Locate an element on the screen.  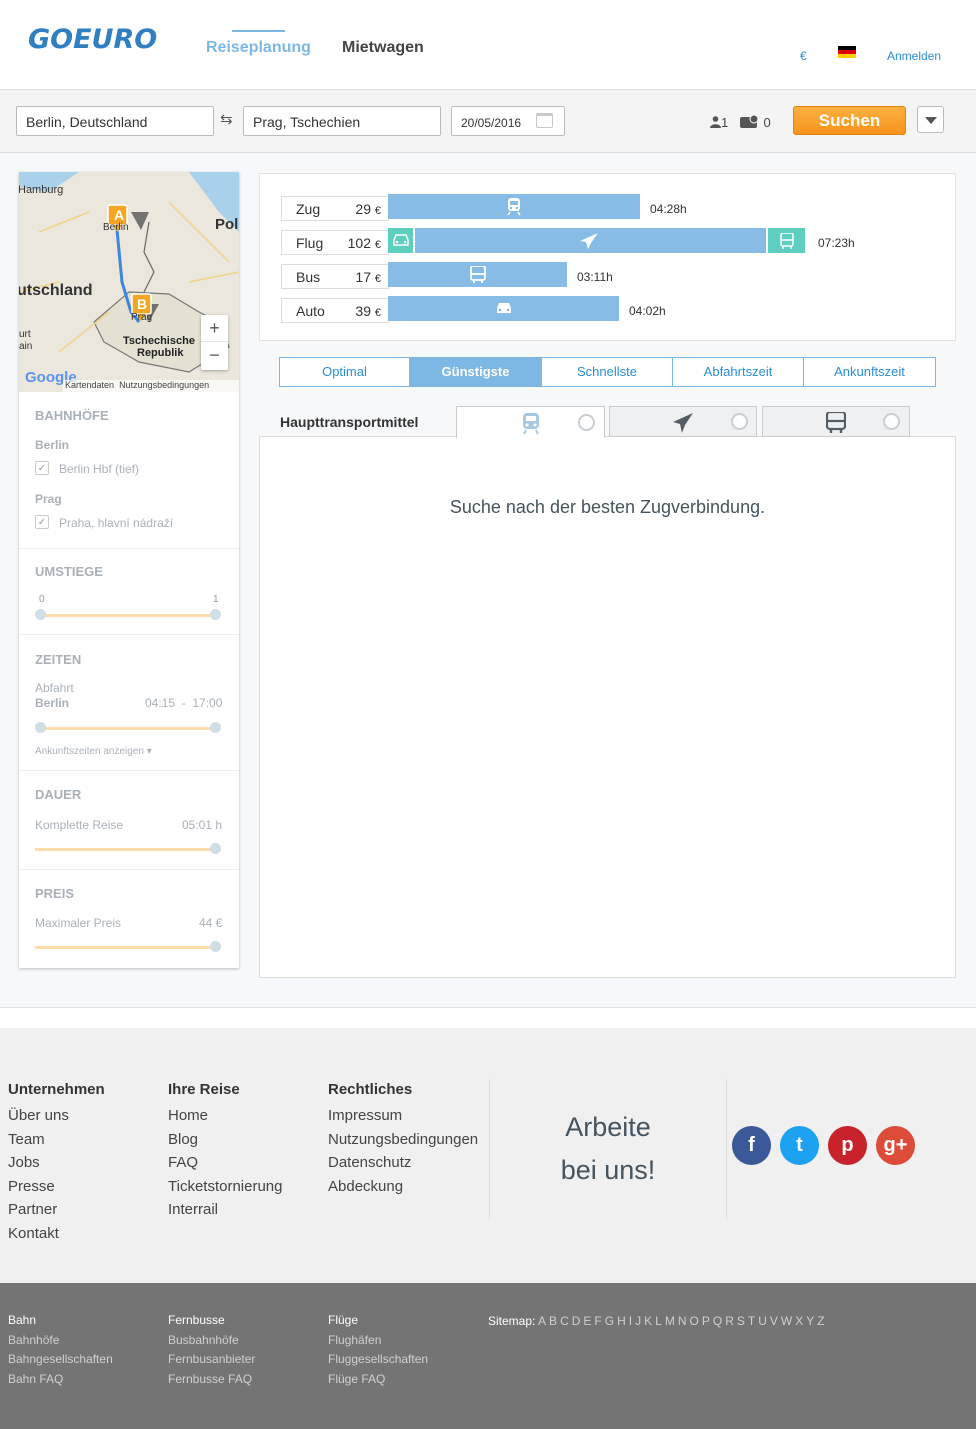
footer2-link: Bahn FAQ is located at coordinates (60, 1380).